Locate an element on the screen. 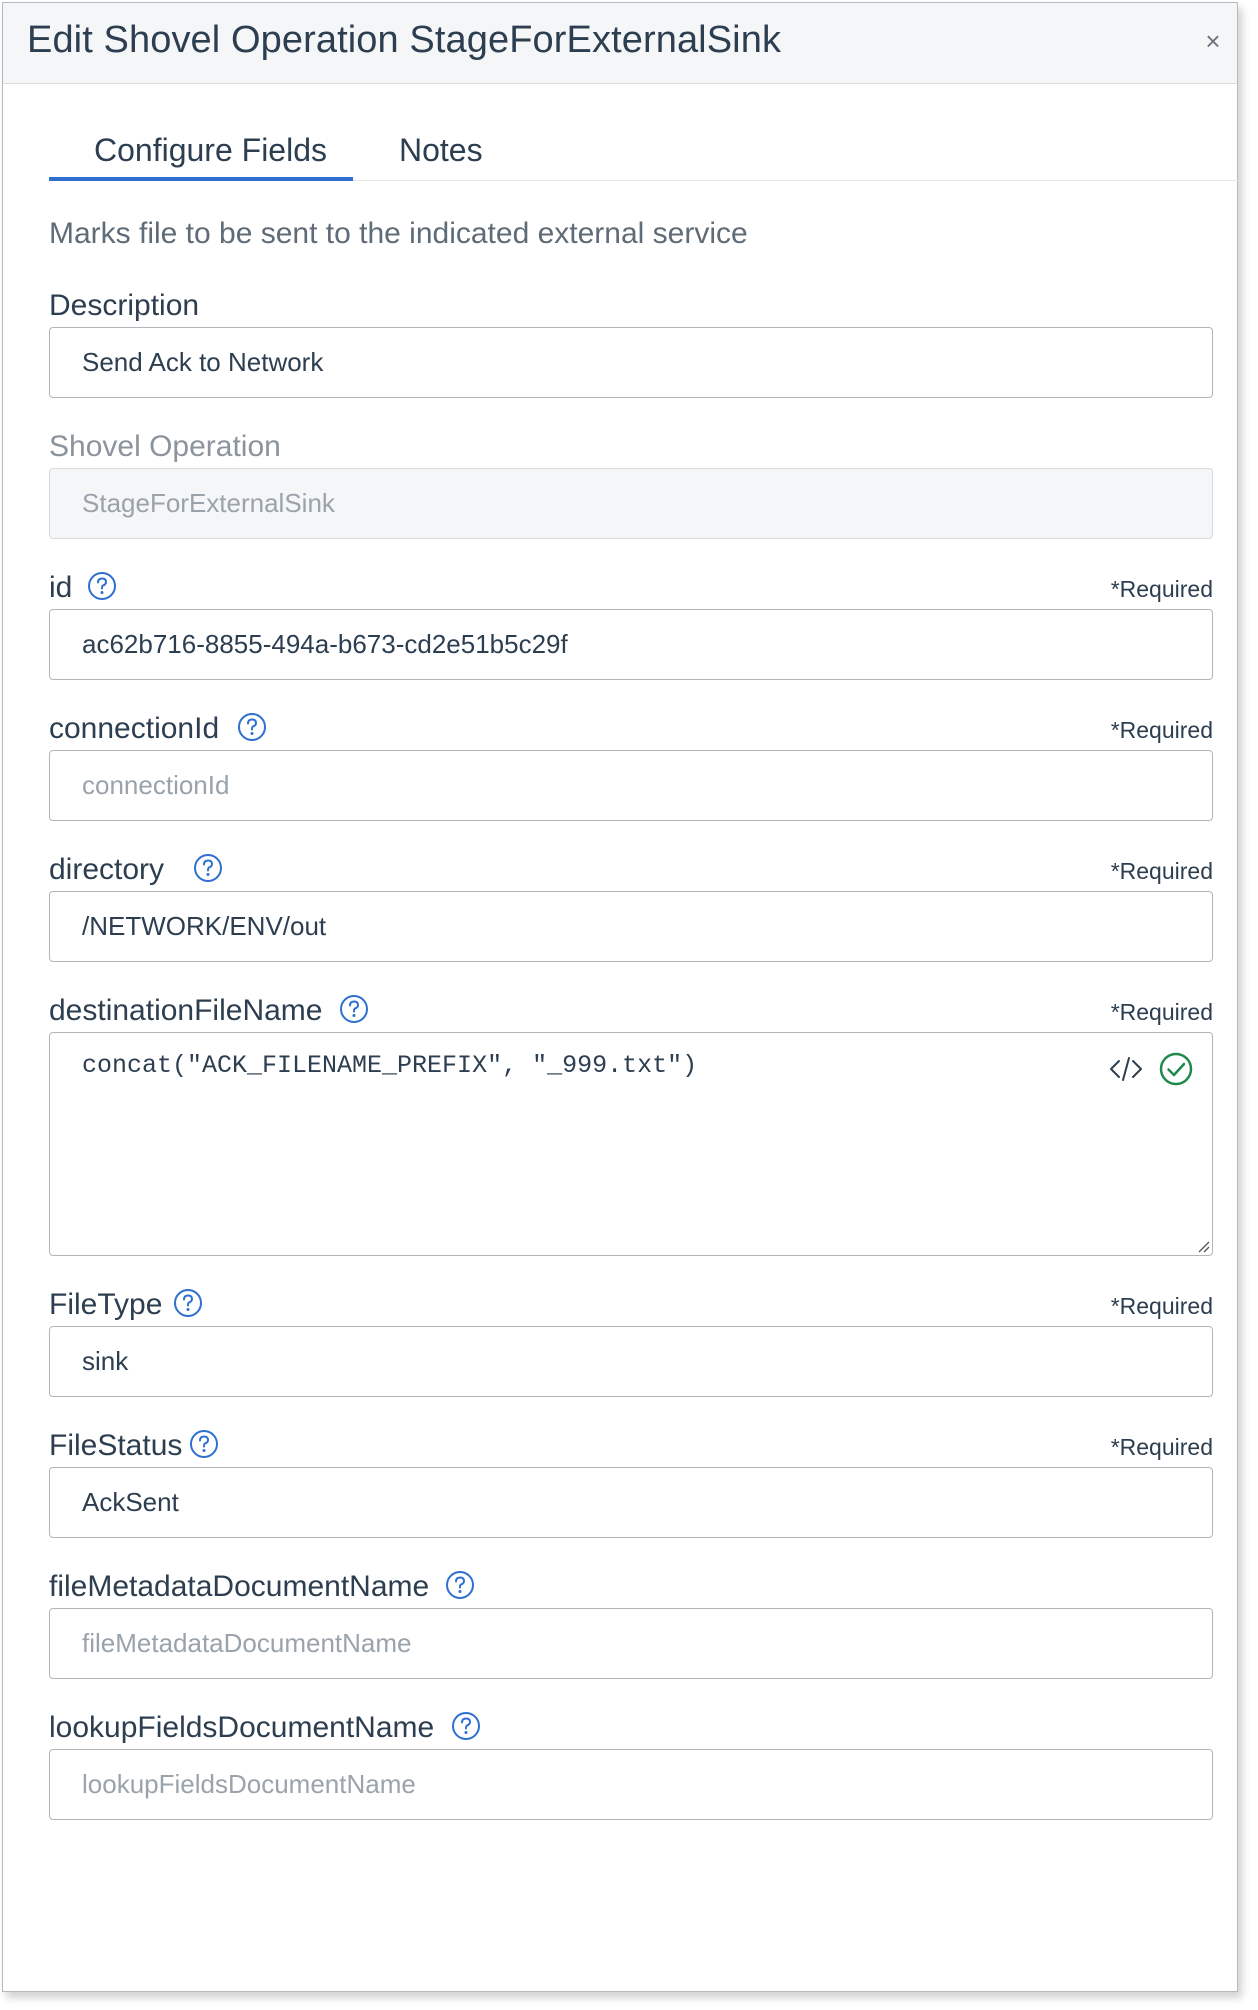  check-circle-icon is located at coordinates (1176, 1069).